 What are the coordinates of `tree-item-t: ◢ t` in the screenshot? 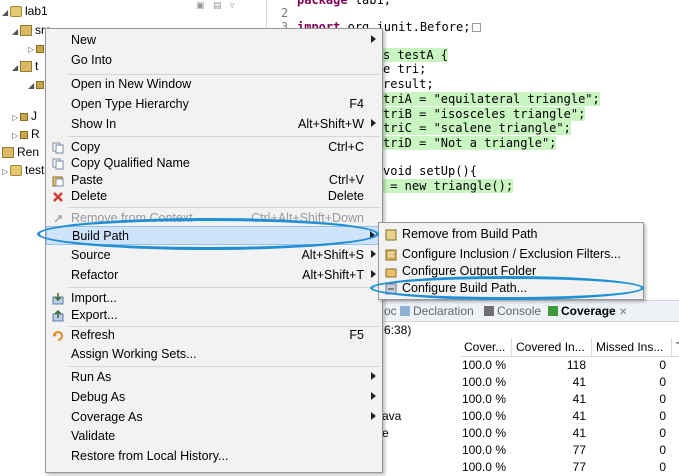 It's located at (25, 66).